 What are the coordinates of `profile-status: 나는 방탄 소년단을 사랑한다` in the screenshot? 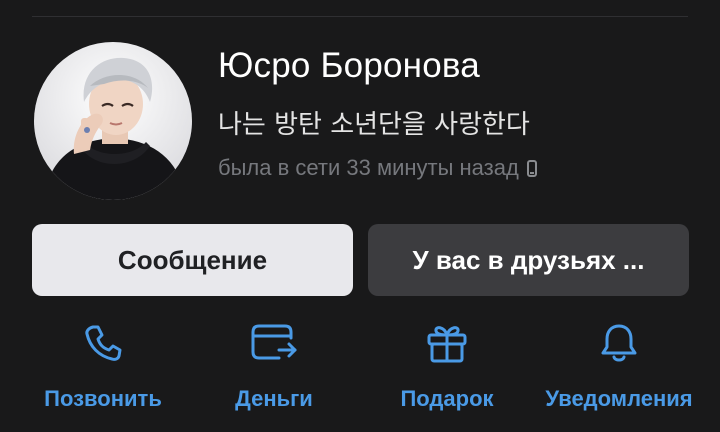 It's located at (374, 125).